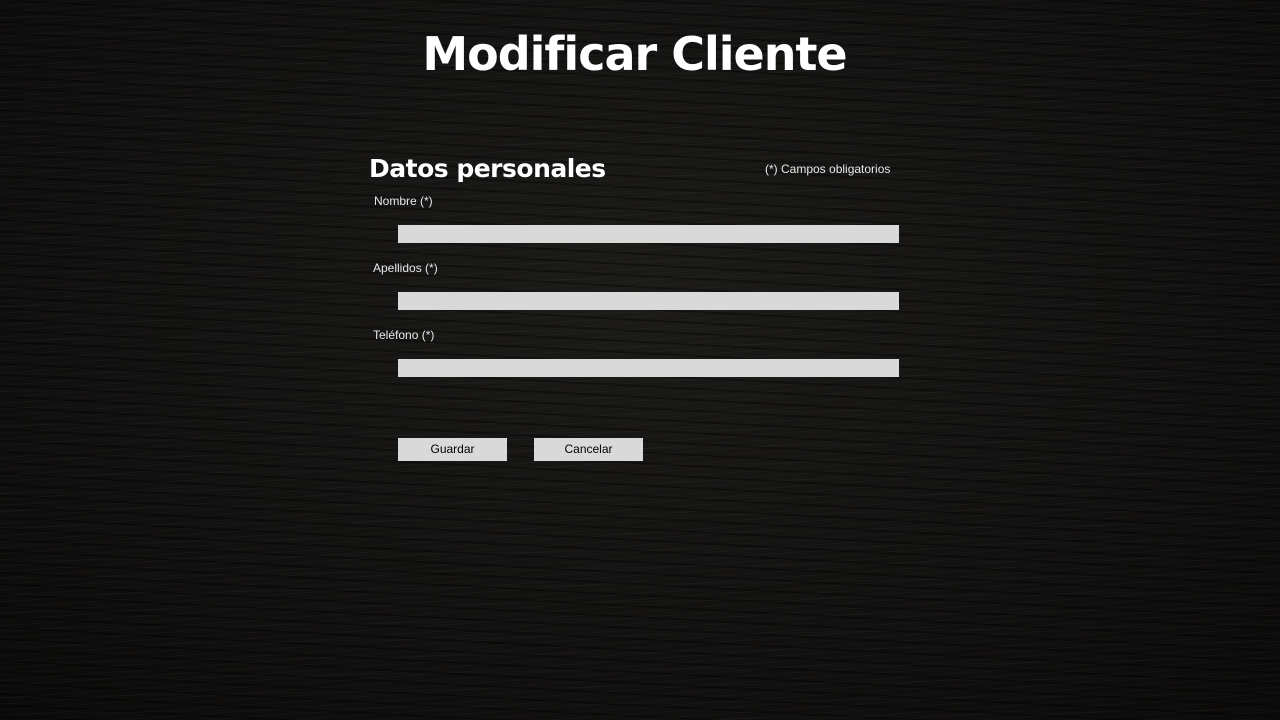 The height and width of the screenshot is (720, 1280). What do you see at coordinates (588, 449) in the screenshot?
I see `cancel-button: Cancelar` at bounding box center [588, 449].